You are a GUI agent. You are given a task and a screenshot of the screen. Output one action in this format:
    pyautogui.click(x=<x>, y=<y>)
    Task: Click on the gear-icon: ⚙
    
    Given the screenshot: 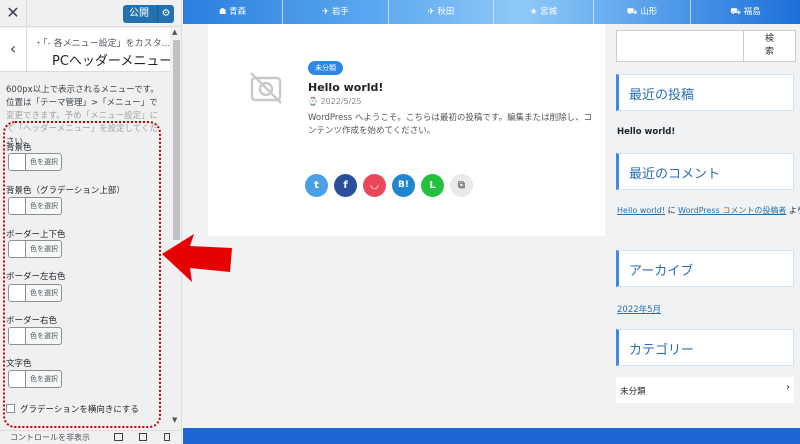 What is the action you would take?
    pyautogui.click(x=165, y=14)
    